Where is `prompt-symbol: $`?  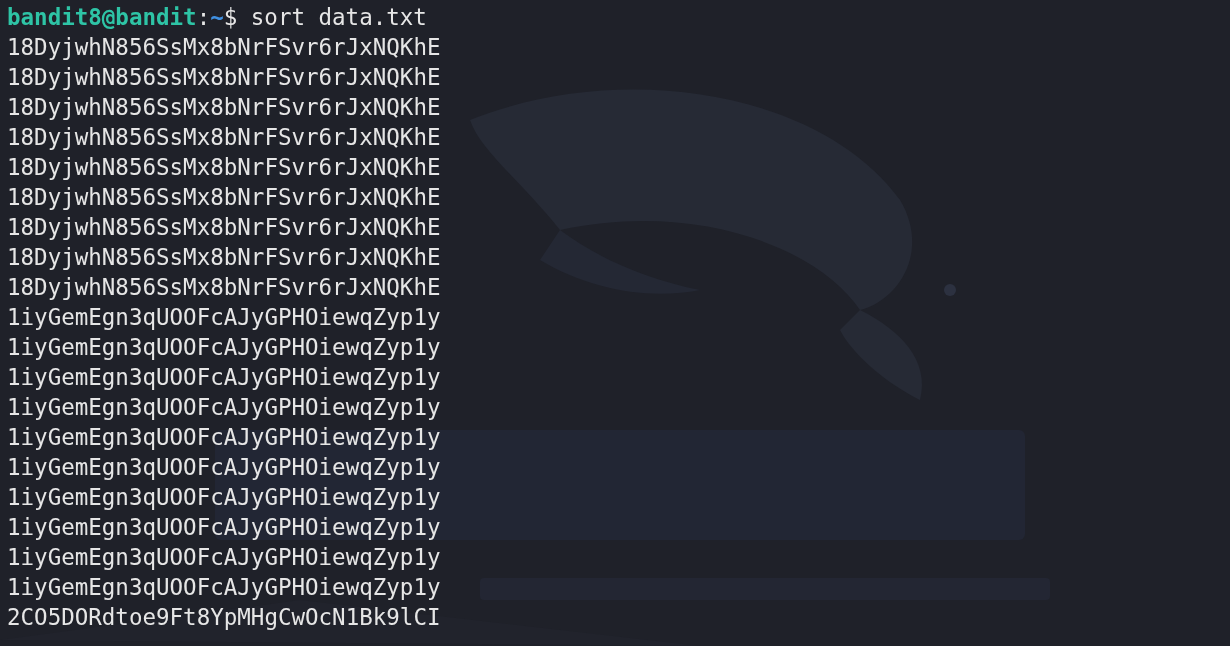 prompt-symbol: $ is located at coordinates (230, 17).